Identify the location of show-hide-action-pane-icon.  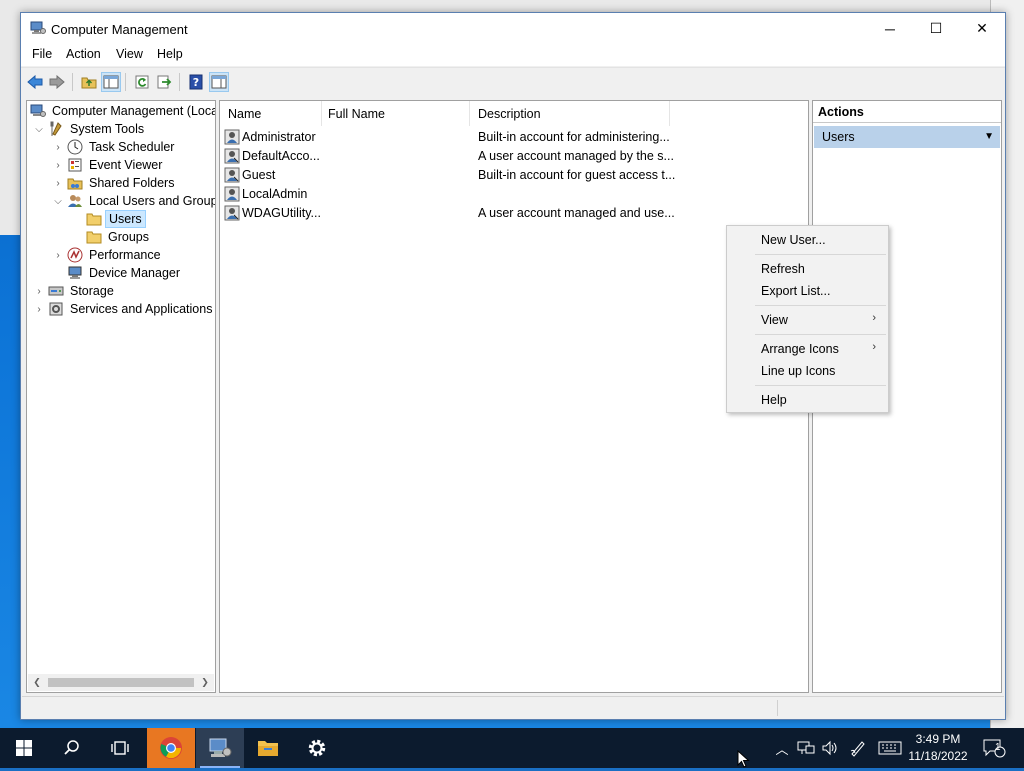
(219, 82).